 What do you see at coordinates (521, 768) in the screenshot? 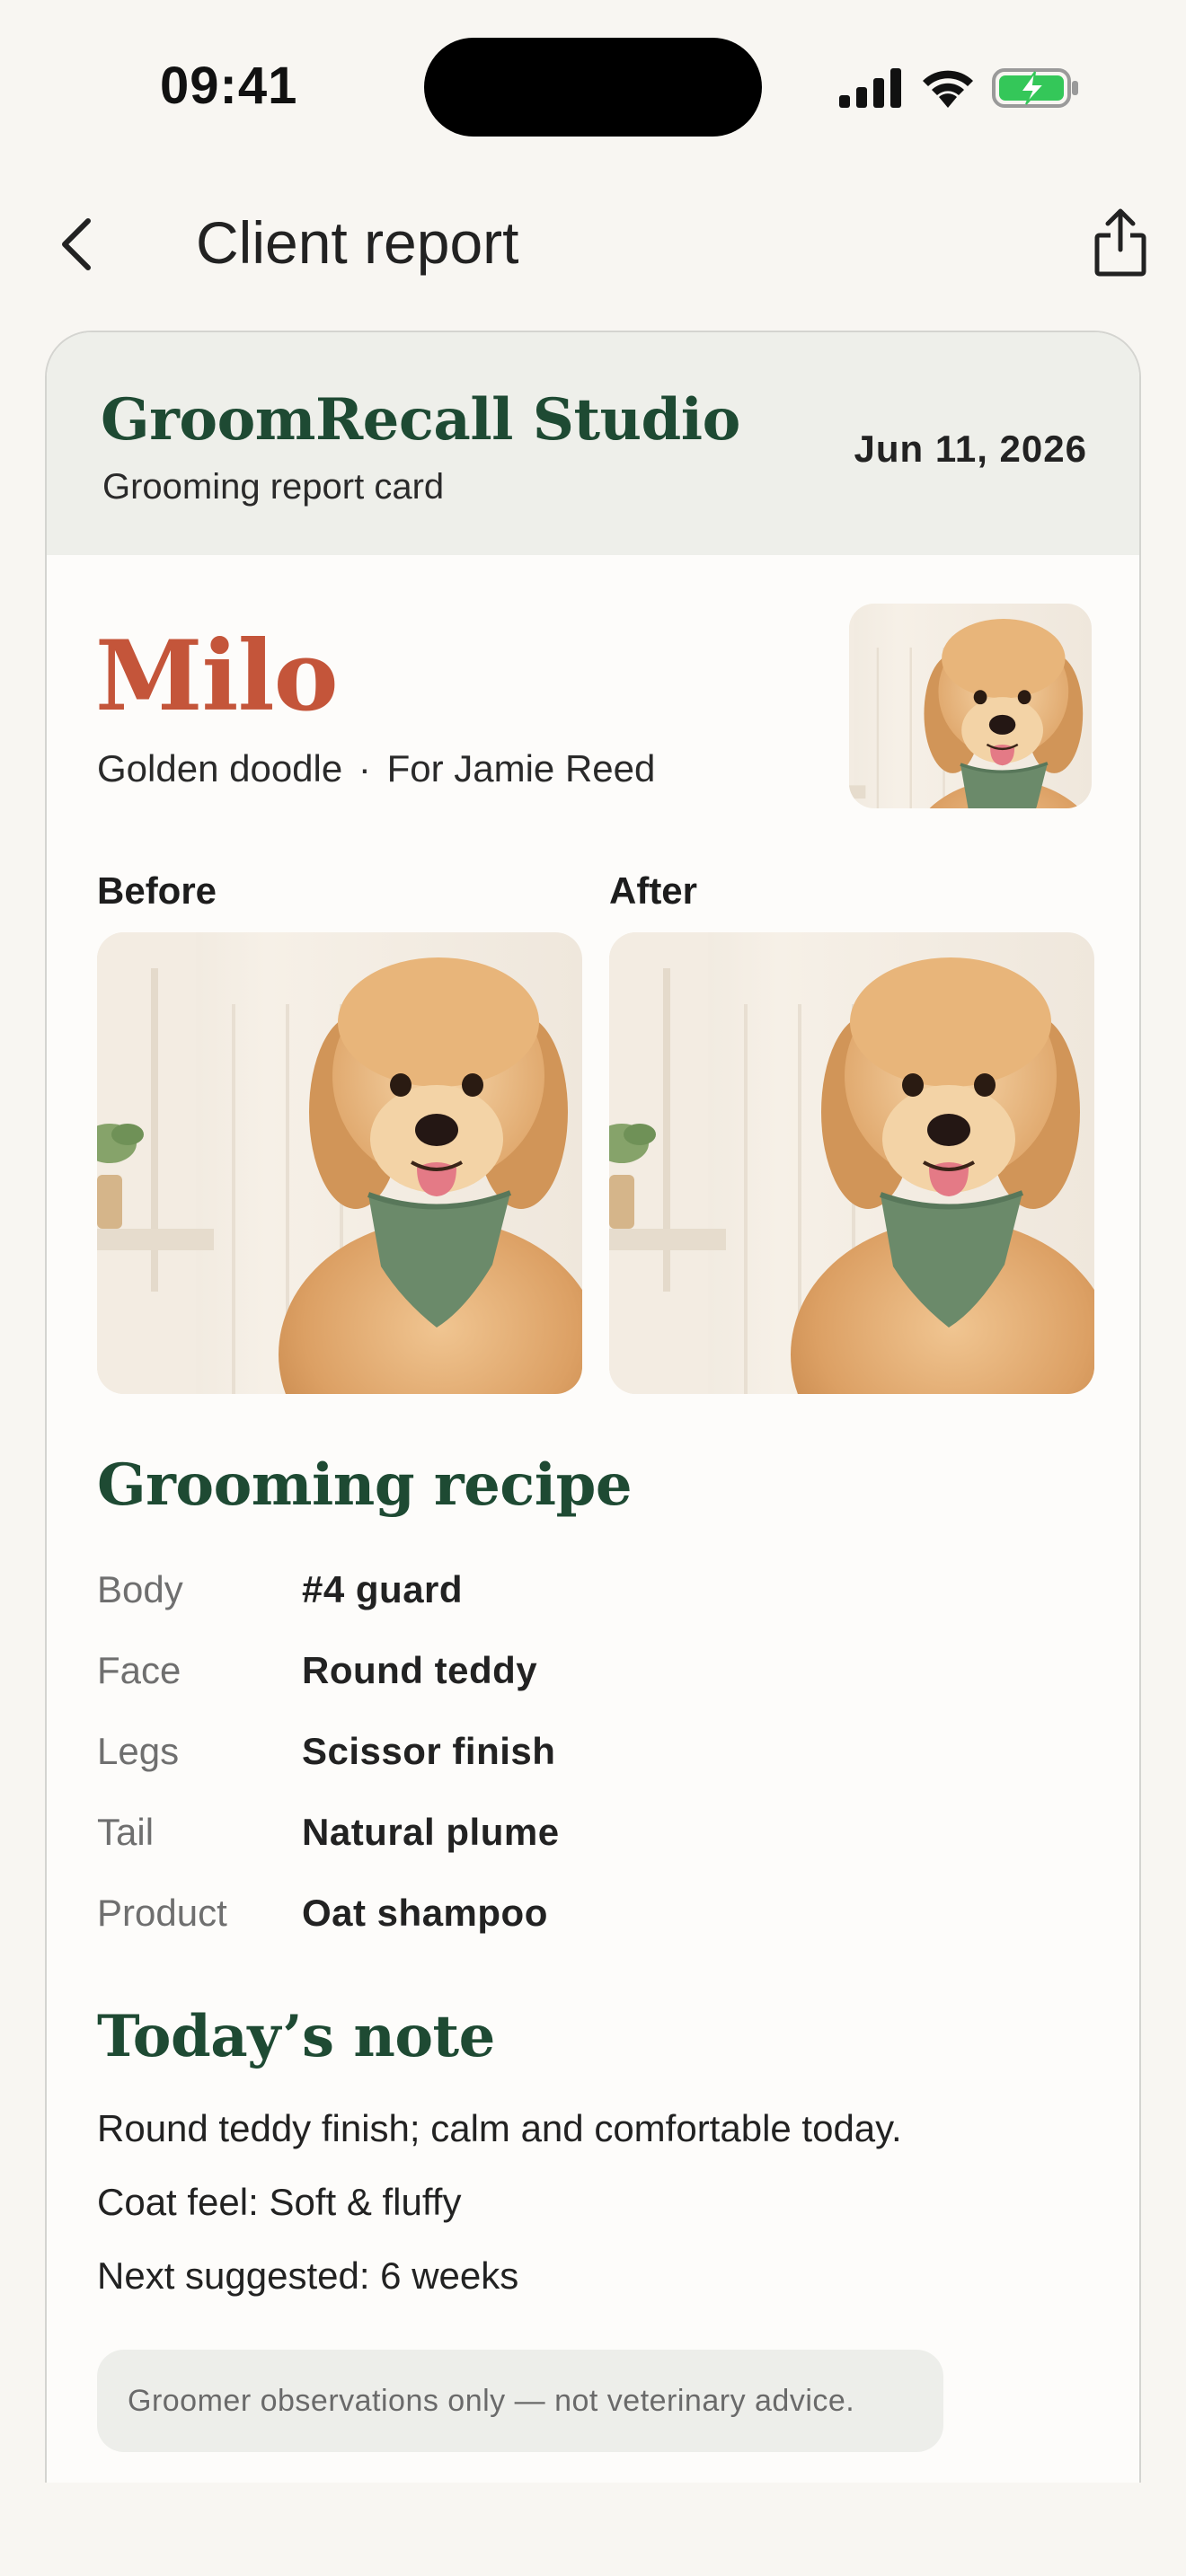
I see `pet-owner: For Jamie Reed` at bounding box center [521, 768].